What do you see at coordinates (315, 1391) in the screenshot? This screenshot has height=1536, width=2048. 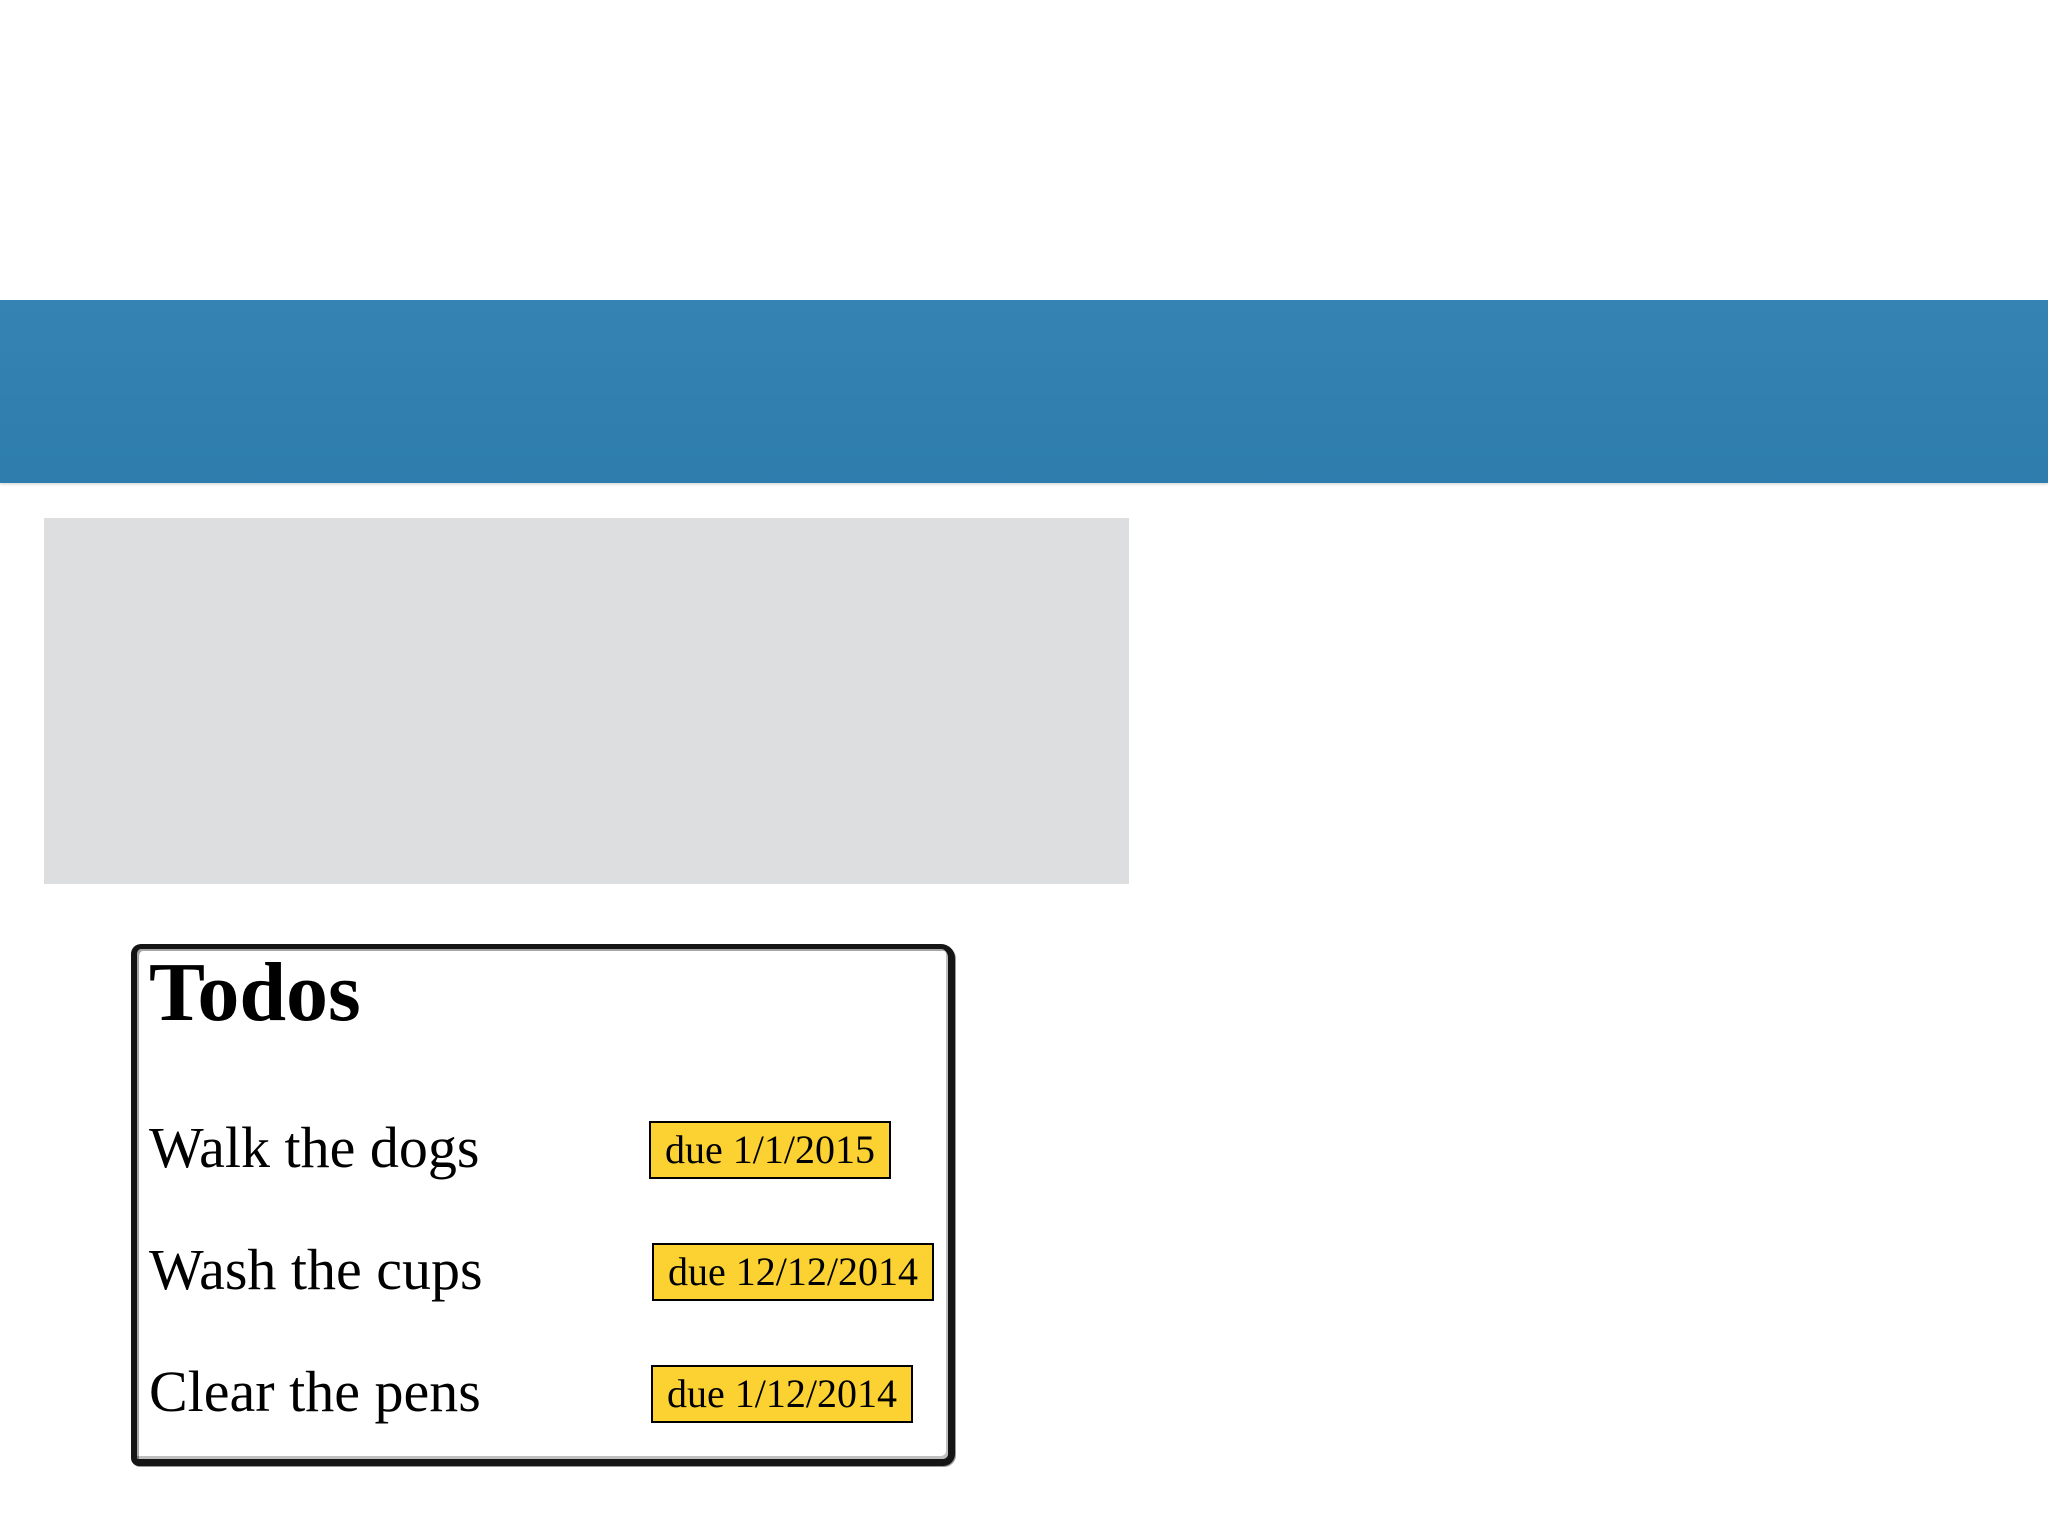 I see `todo-label: Clear the pens` at bounding box center [315, 1391].